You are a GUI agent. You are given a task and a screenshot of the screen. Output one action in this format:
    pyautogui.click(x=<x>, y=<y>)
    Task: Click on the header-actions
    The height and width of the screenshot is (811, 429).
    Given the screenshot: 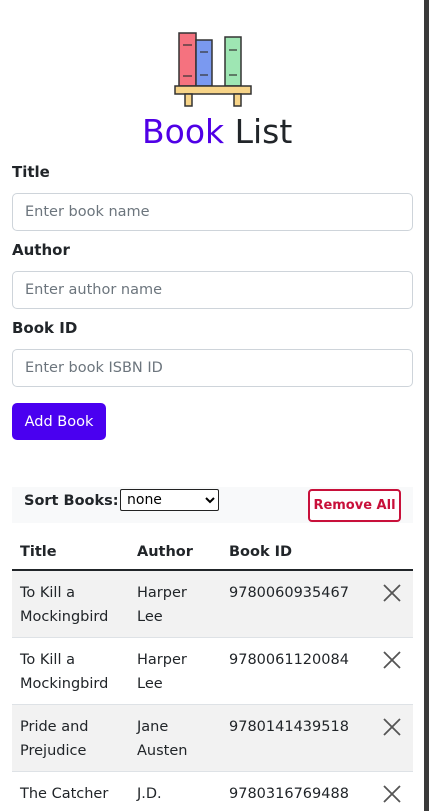 What is the action you would take?
    pyautogui.click(x=393, y=552)
    